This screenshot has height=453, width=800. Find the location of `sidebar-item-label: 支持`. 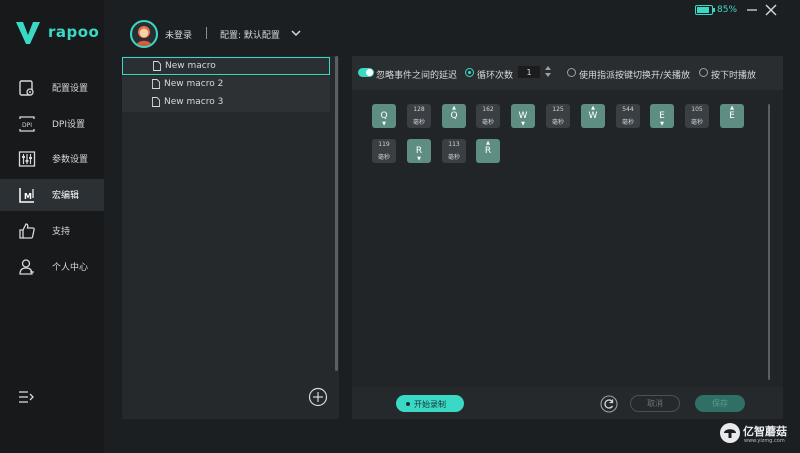

sidebar-item-label: 支持 is located at coordinates (61, 232).